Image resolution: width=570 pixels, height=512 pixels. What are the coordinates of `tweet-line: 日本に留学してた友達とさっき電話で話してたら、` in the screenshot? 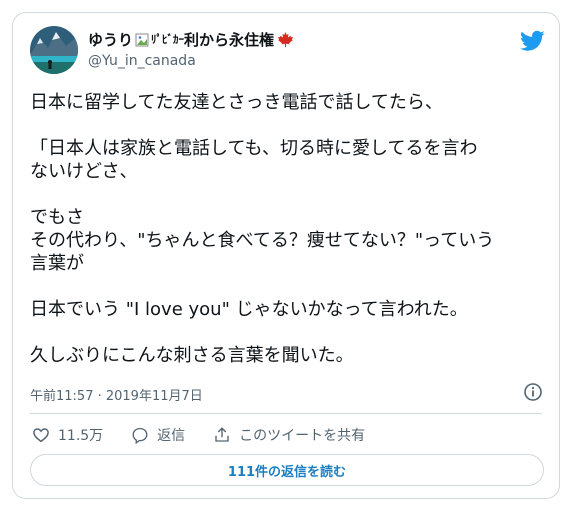 It's located at (236, 102).